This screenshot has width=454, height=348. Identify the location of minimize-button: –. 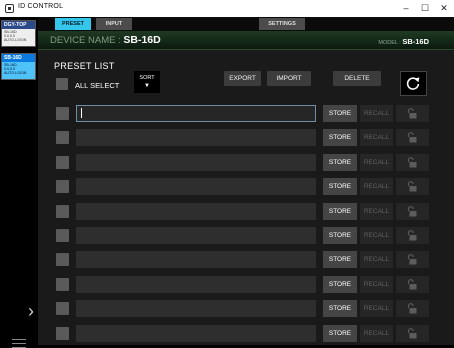
(406, 8).